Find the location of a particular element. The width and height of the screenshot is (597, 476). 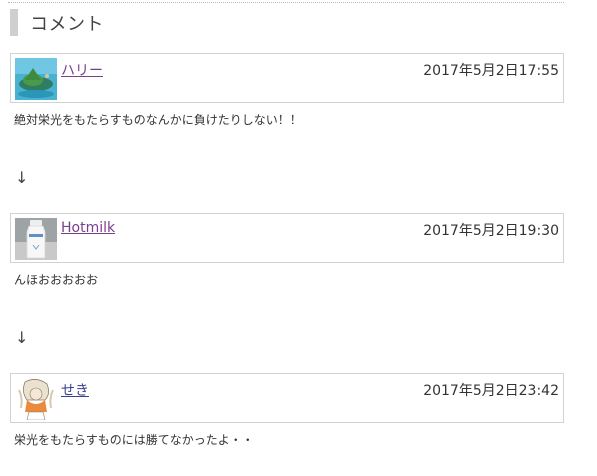

section-header: コメント is located at coordinates (57, 22).